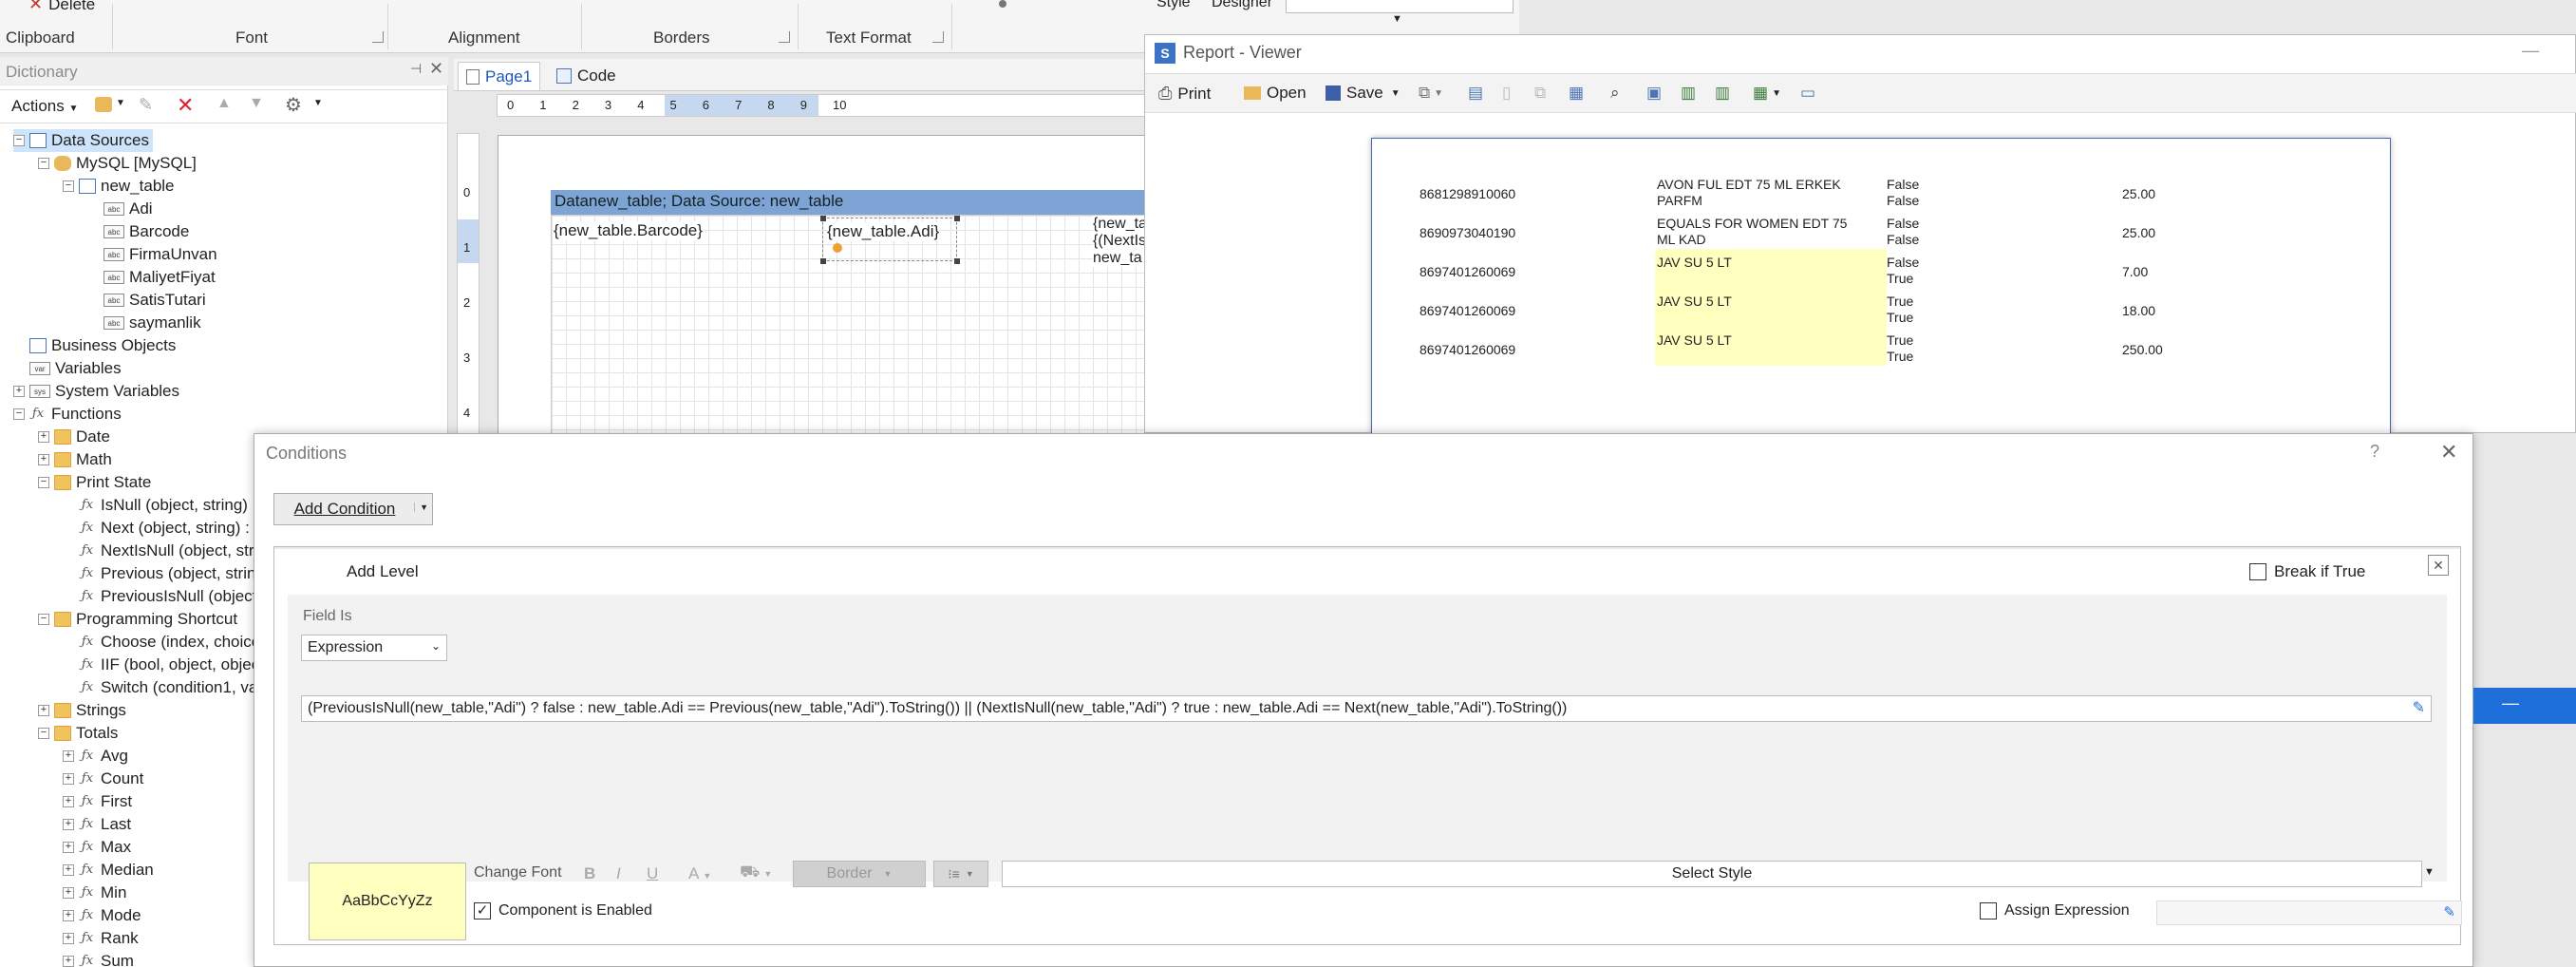 This screenshot has width=2576, height=967. I want to click on send-button: ⧉ ▼, so click(1431, 93).